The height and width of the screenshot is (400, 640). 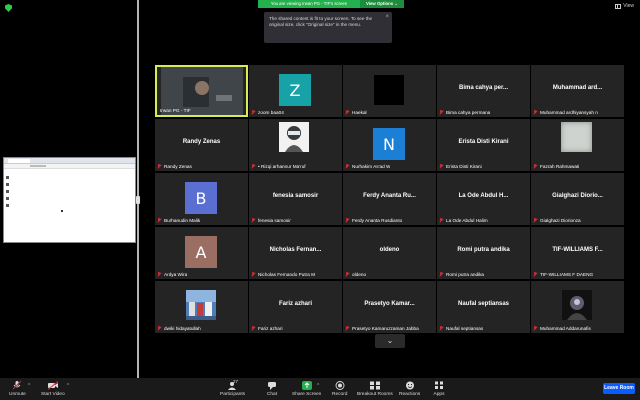 I want to click on avatar: N, so click(x=389, y=144).